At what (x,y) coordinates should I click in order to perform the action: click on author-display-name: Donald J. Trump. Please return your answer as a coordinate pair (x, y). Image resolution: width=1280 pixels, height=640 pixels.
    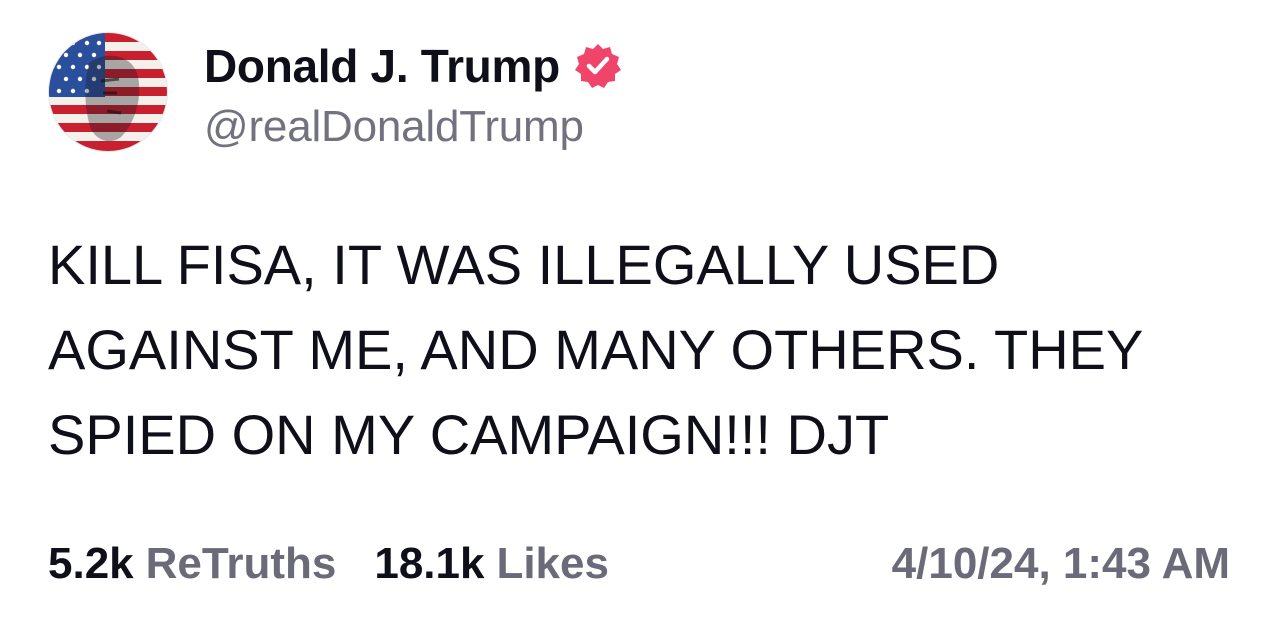
    Looking at the image, I should click on (382, 66).